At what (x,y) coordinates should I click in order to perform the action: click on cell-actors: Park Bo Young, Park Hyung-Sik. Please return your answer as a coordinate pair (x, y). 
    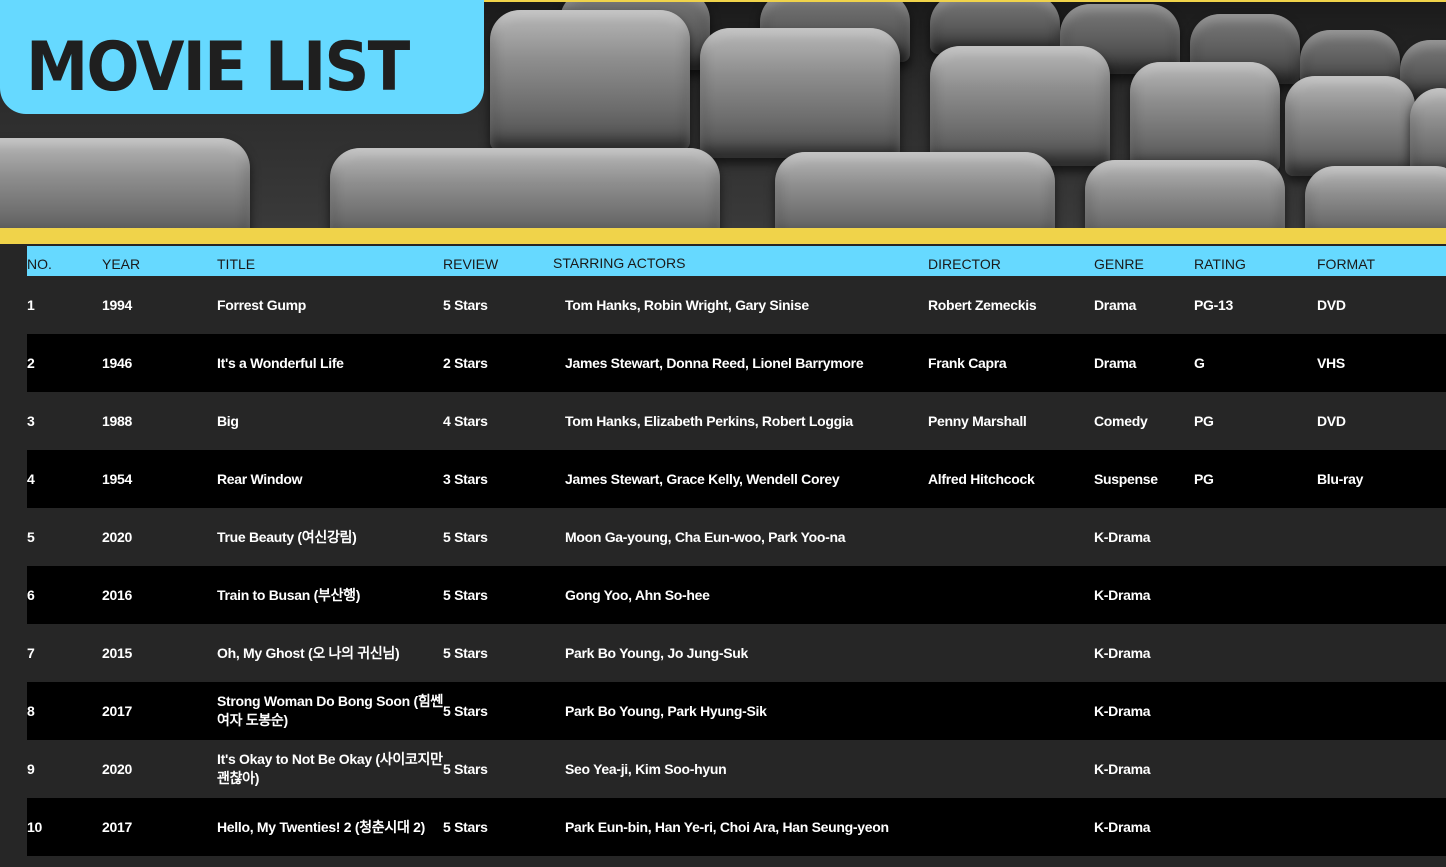
    Looking at the image, I should click on (666, 711).